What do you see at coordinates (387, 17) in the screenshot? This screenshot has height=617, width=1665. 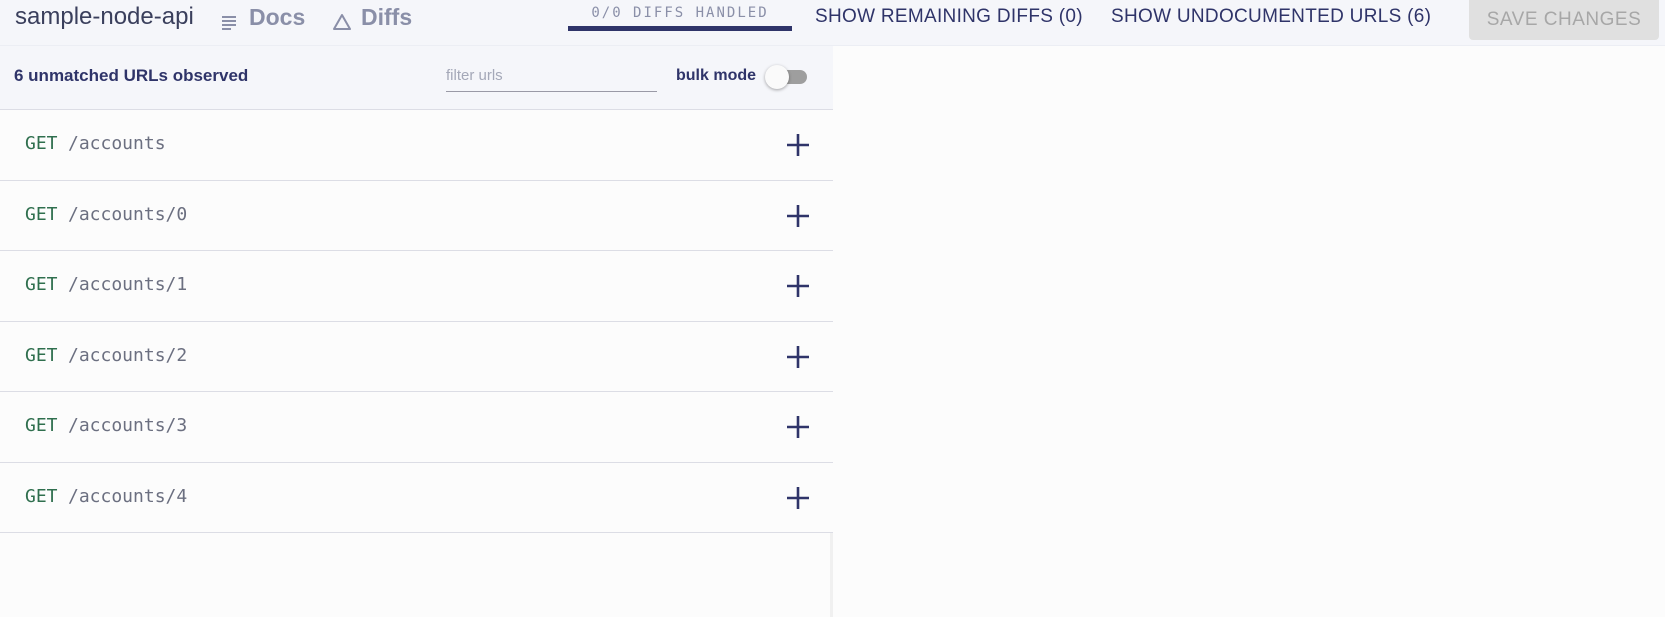 I see `nav-diffs-label: Diffs` at bounding box center [387, 17].